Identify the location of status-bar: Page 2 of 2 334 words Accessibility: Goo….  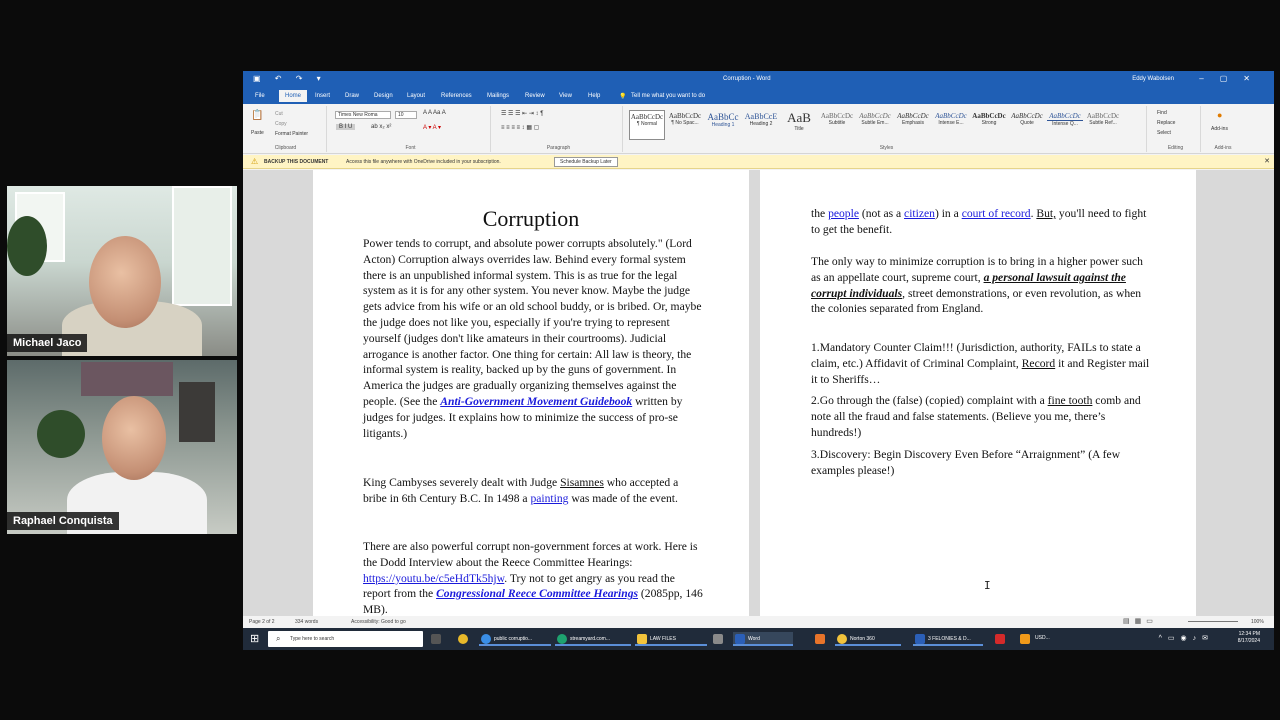
(758, 622).